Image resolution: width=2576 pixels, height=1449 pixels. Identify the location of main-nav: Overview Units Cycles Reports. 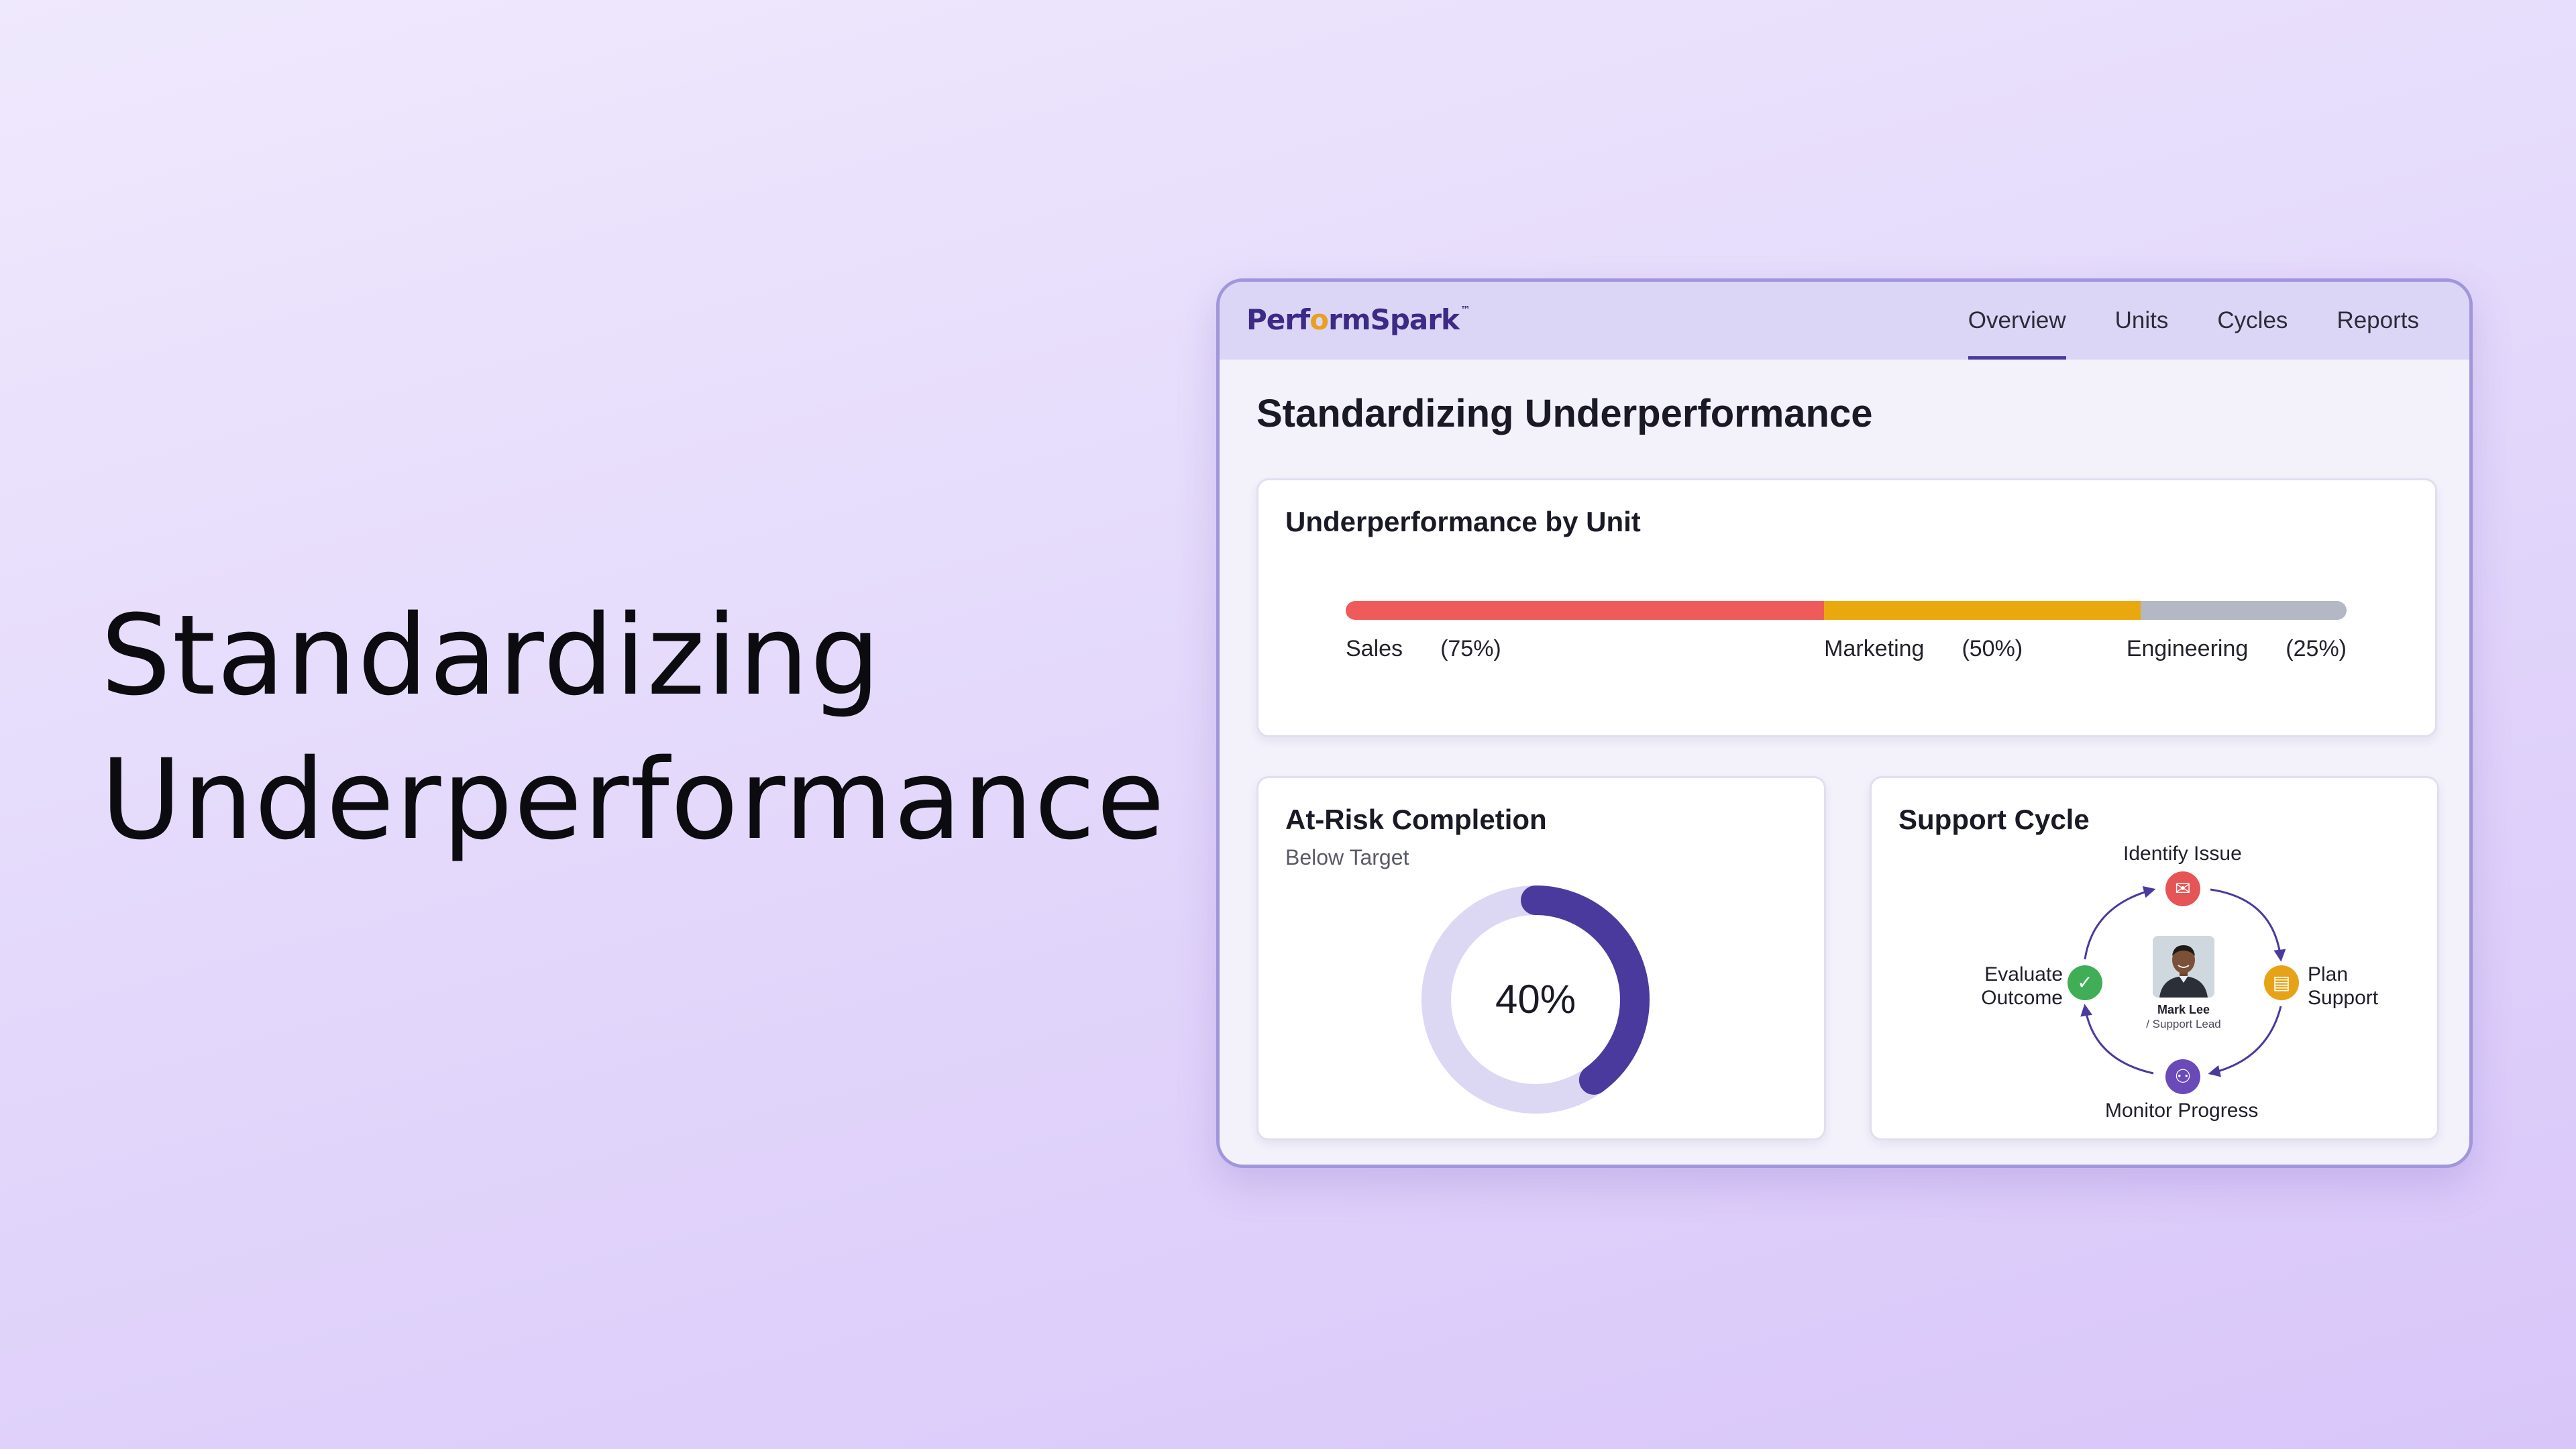
(2169, 321).